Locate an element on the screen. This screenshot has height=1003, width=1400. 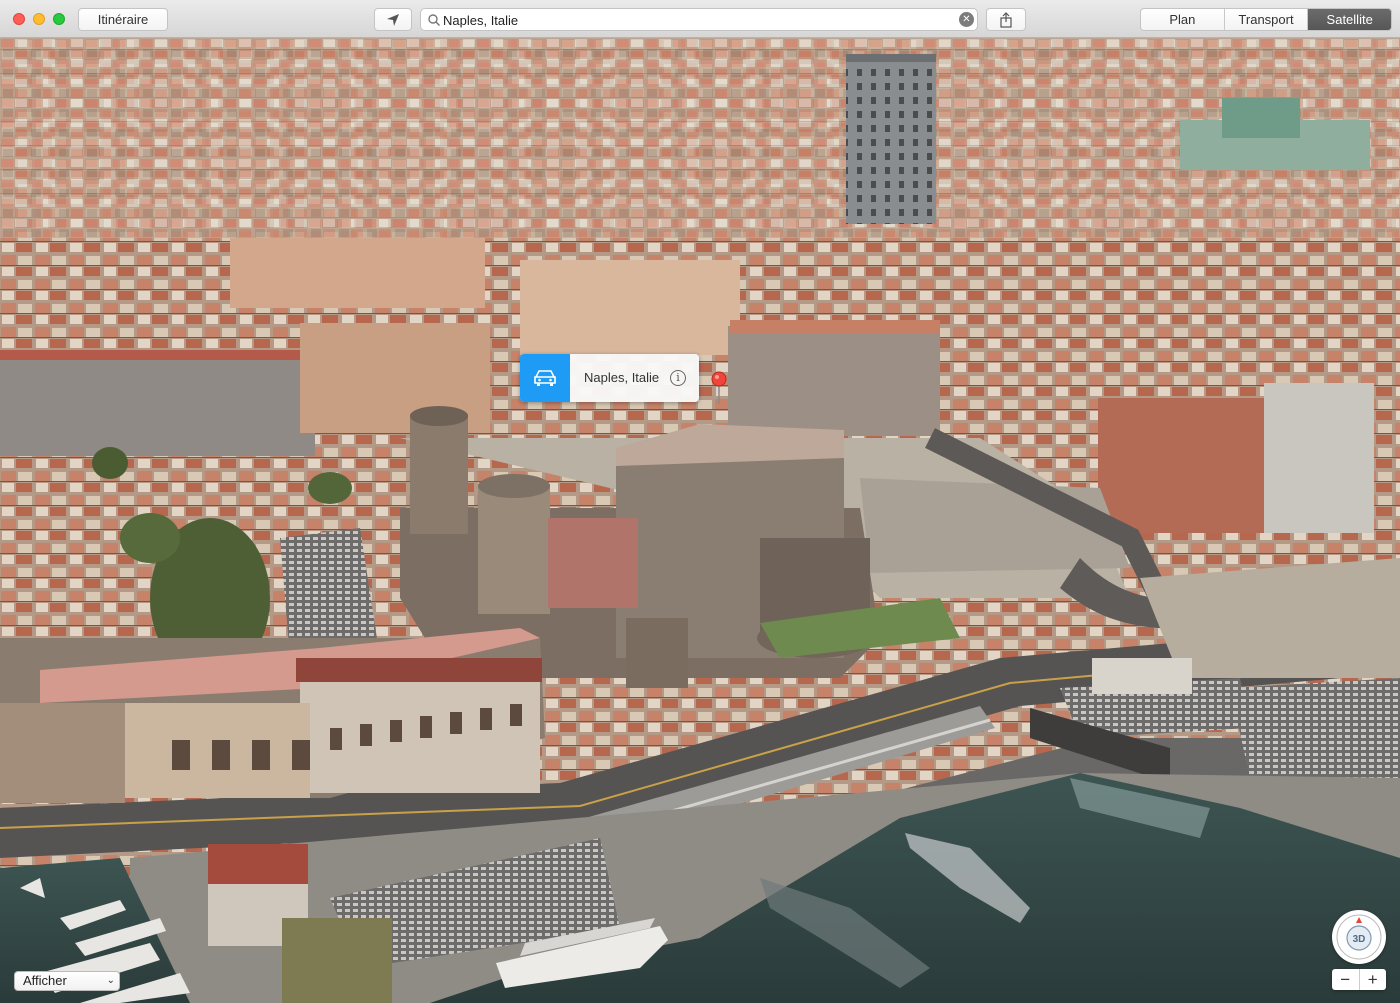
show-menu-dropdown: Afficher ⌄ is located at coordinates (67, 981).